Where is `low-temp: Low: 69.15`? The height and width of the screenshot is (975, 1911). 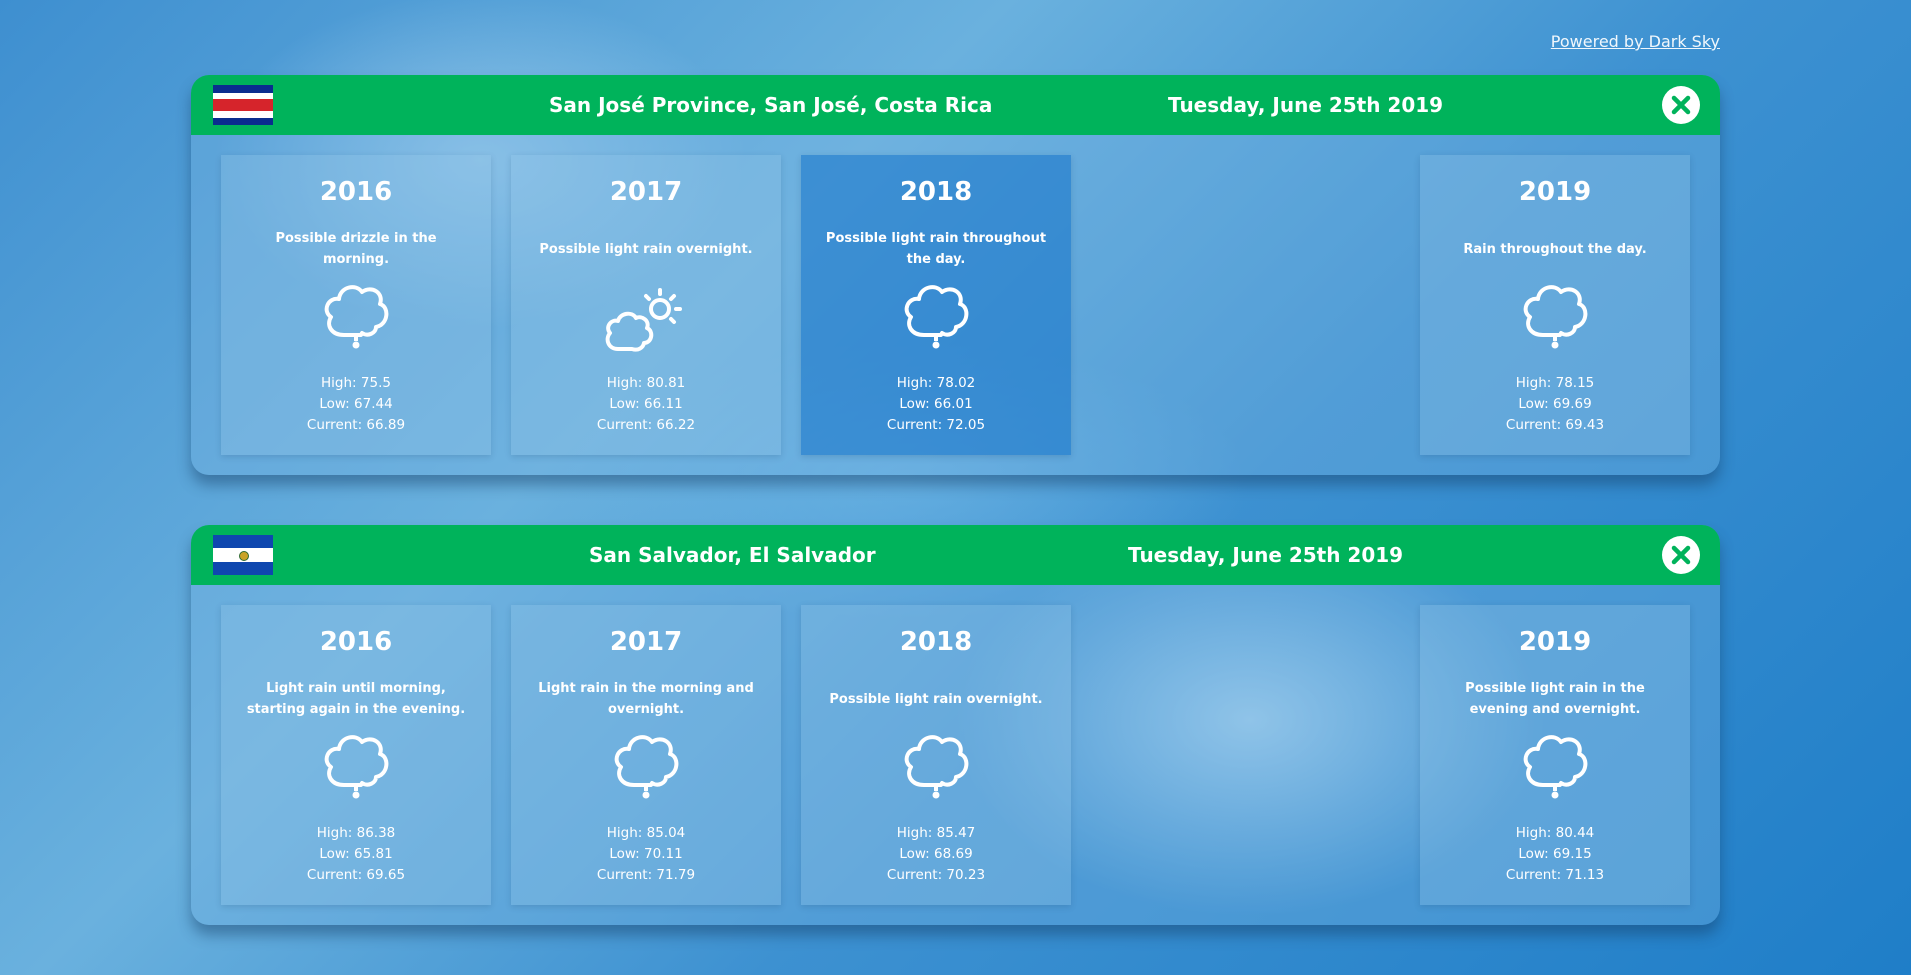
low-temp: Low: 69.15 is located at coordinates (1555, 854).